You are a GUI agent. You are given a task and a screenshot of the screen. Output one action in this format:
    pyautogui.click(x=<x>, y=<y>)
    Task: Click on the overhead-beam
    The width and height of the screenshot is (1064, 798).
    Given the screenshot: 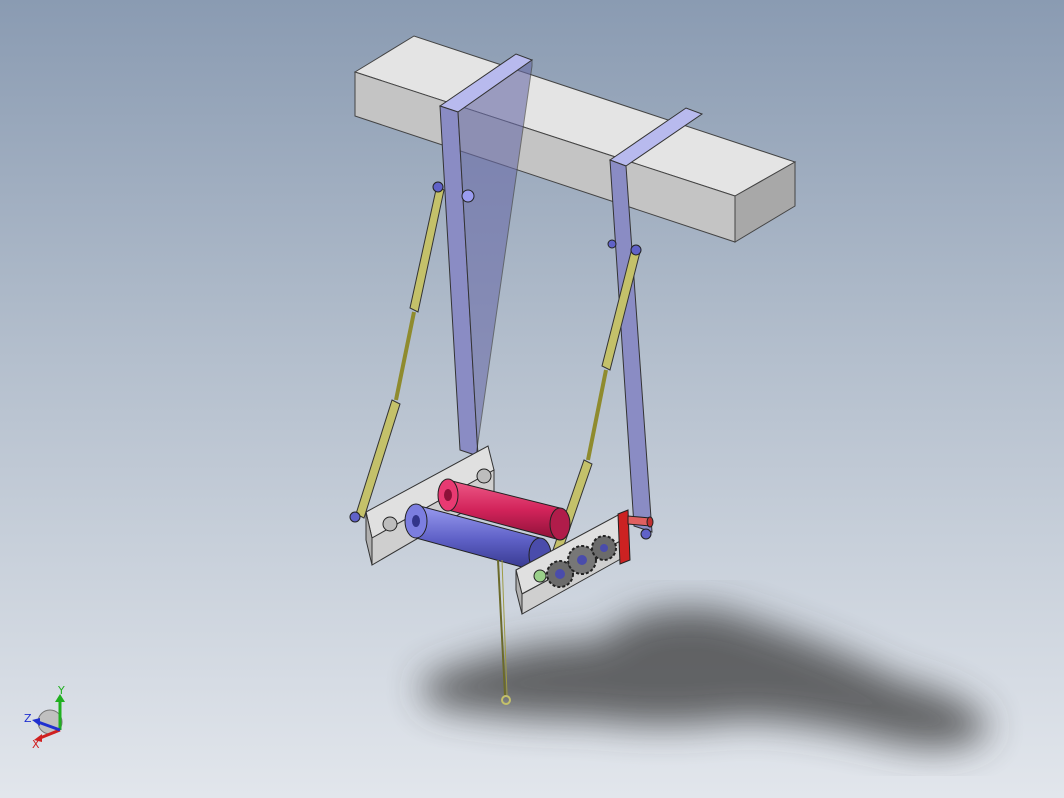 What is the action you would take?
    pyautogui.click(x=575, y=139)
    